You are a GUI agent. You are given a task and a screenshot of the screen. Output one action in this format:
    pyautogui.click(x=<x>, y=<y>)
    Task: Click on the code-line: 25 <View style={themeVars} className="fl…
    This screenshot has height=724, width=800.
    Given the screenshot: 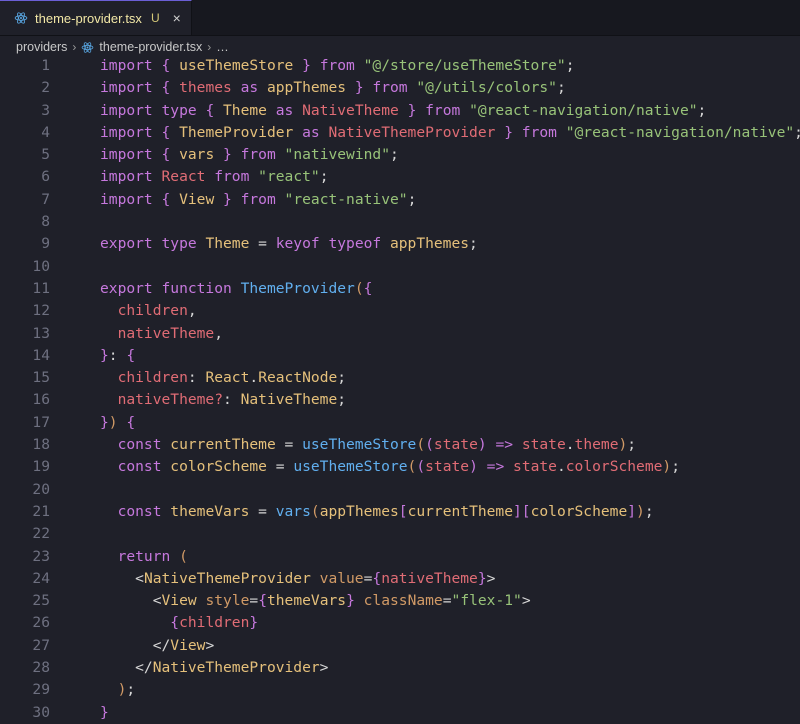 What is the action you would take?
    pyautogui.click(x=400, y=601)
    